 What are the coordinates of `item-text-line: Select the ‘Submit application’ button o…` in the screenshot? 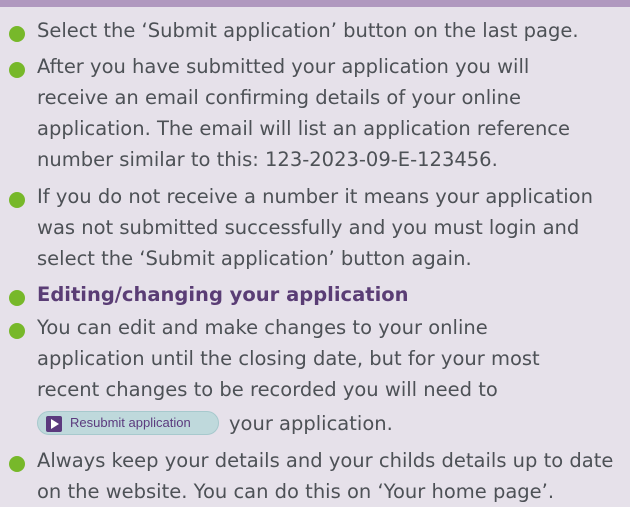 It's located at (308, 30).